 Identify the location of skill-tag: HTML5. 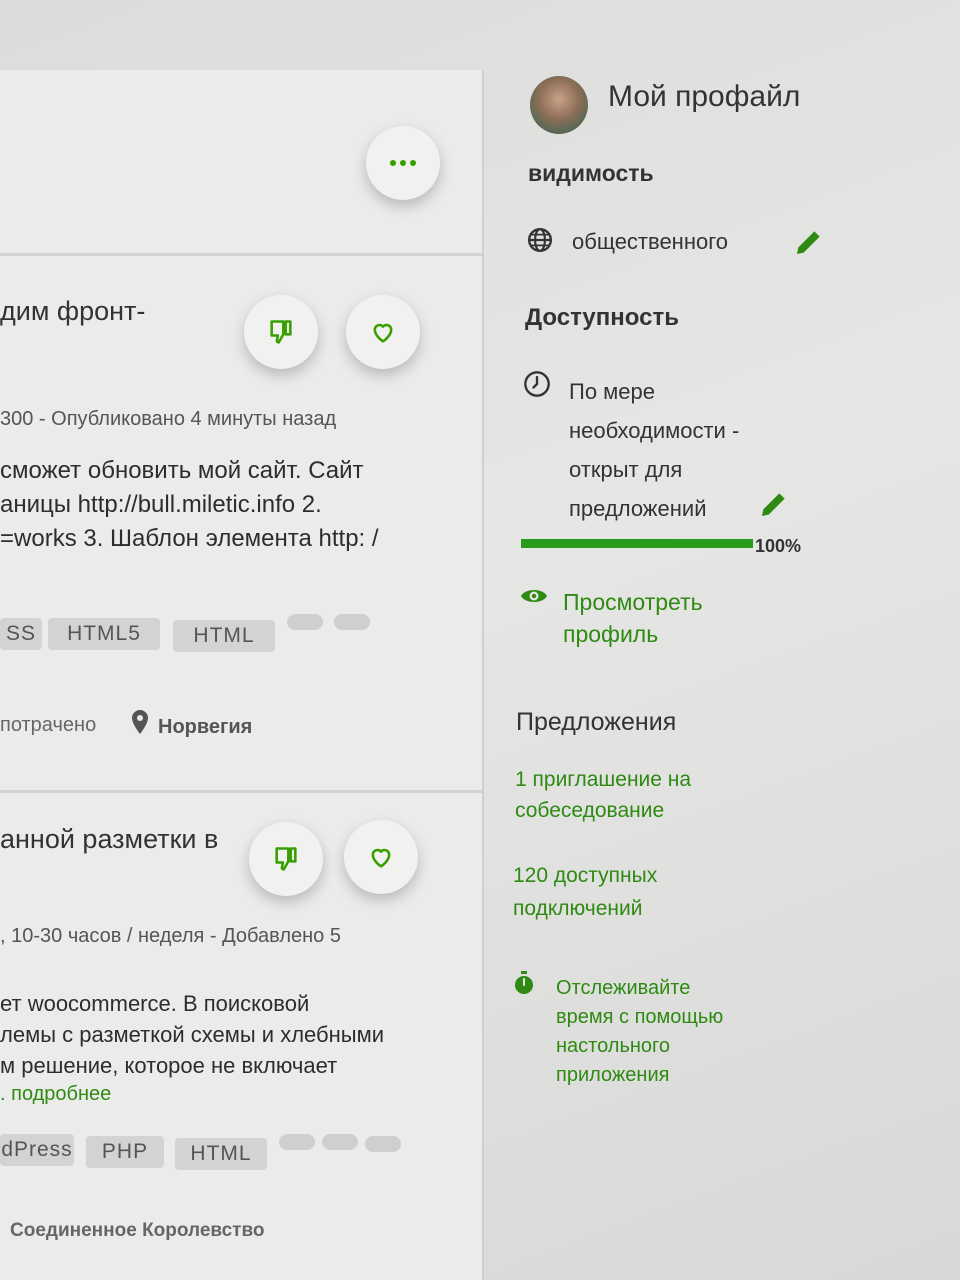
(104, 634).